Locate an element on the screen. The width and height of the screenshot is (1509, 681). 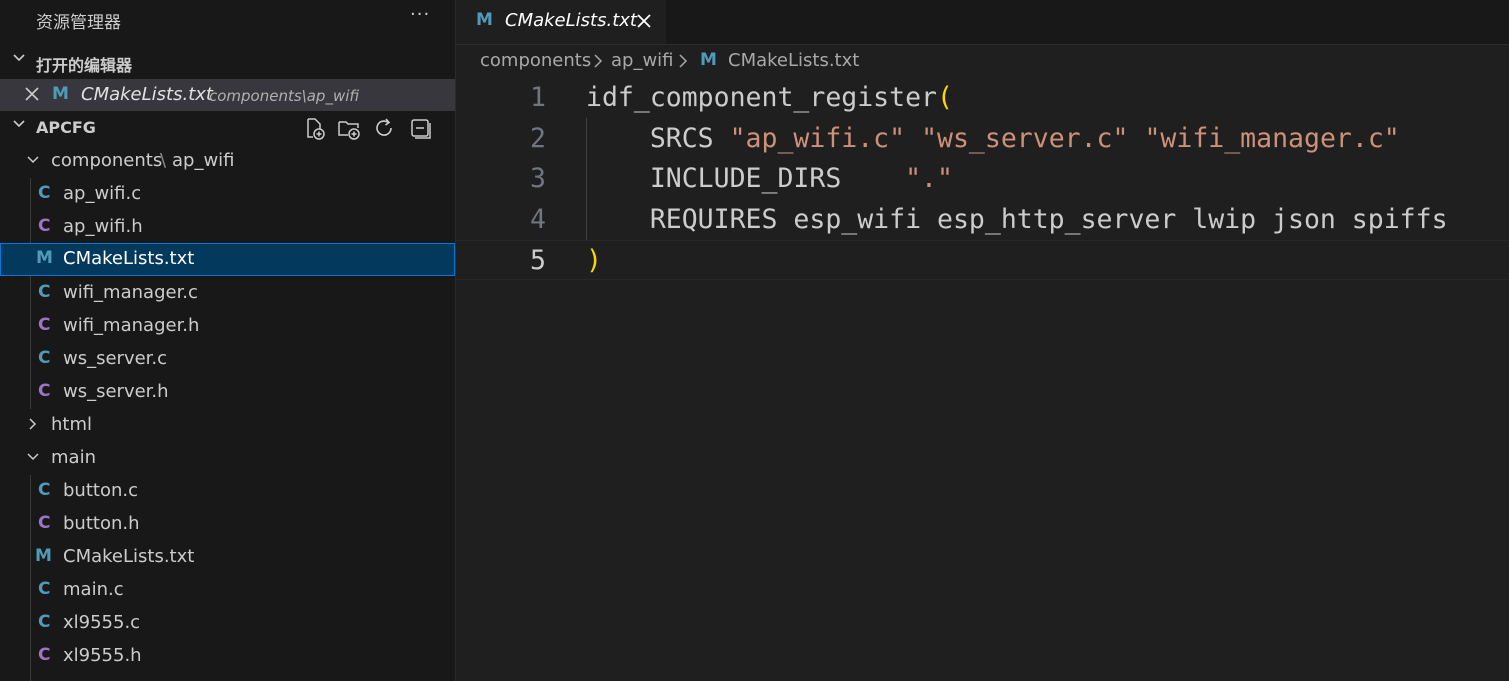
file-ws-server-h: C ws_server.h is located at coordinates (227, 392).